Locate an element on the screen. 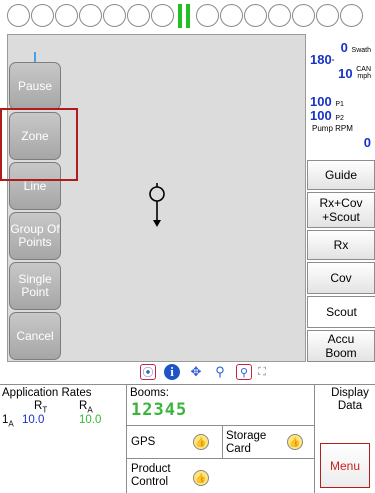 The width and height of the screenshot is (375, 493). accuboom-button: Accu Boom is located at coordinates (341, 346).